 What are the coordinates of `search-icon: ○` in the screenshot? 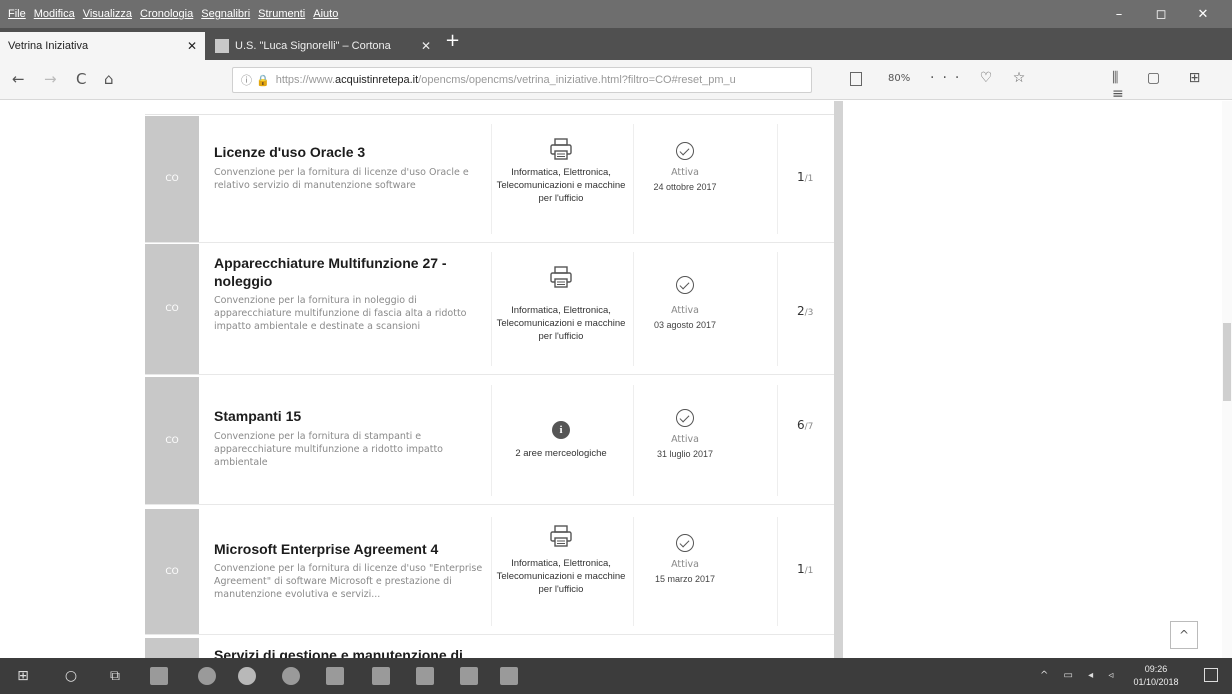 It's located at (71, 676).